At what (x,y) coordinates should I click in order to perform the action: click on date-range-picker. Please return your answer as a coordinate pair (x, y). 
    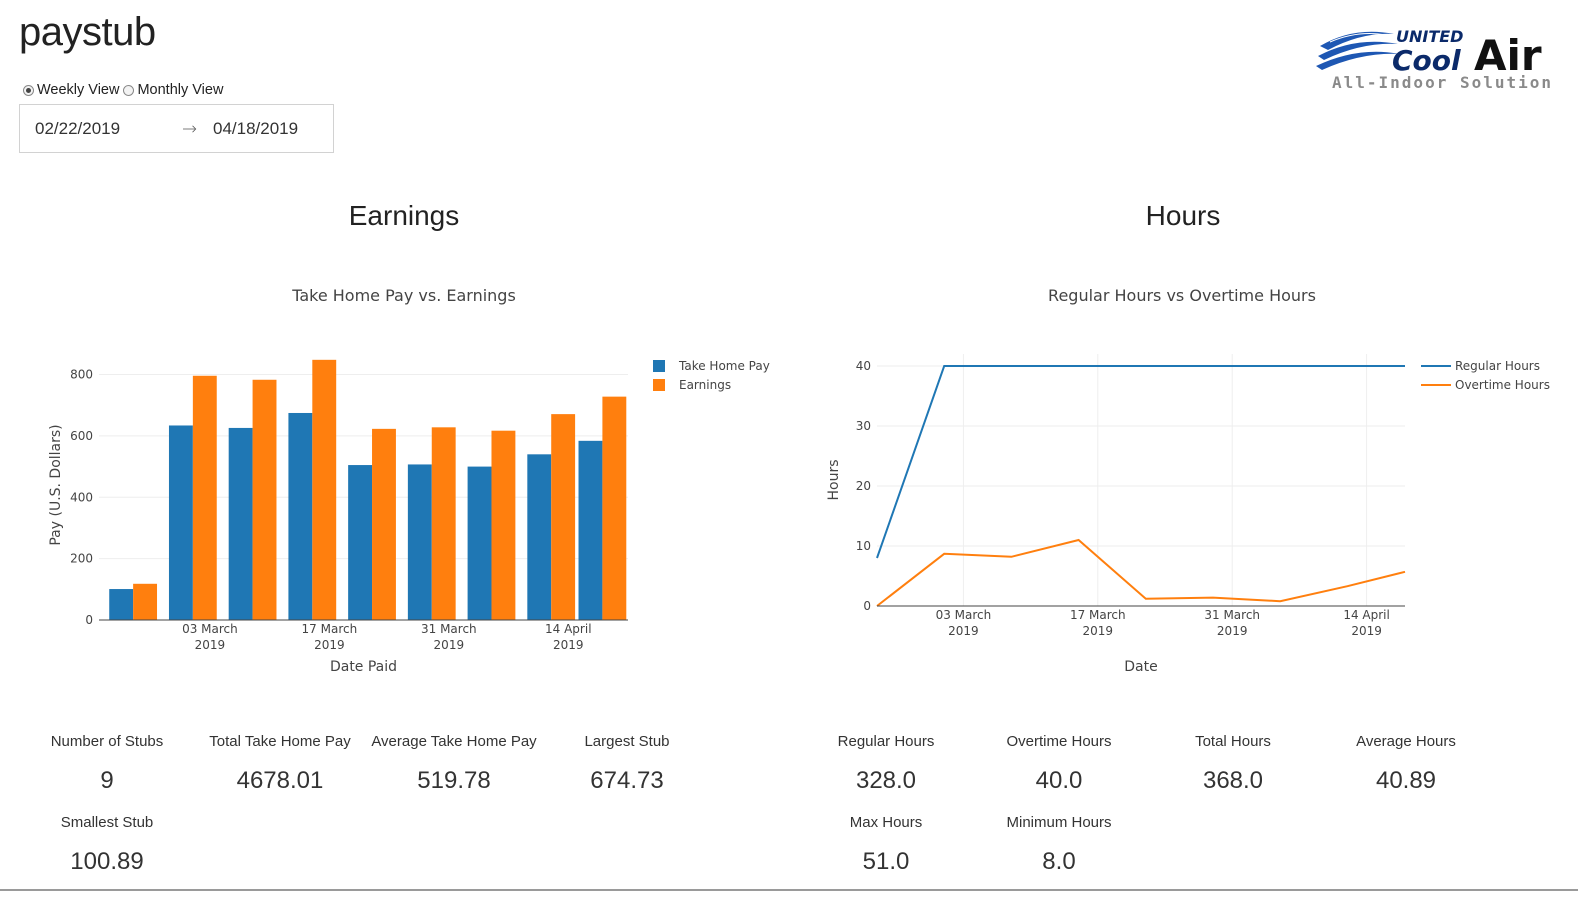
    Looking at the image, I should click on (176, 128).